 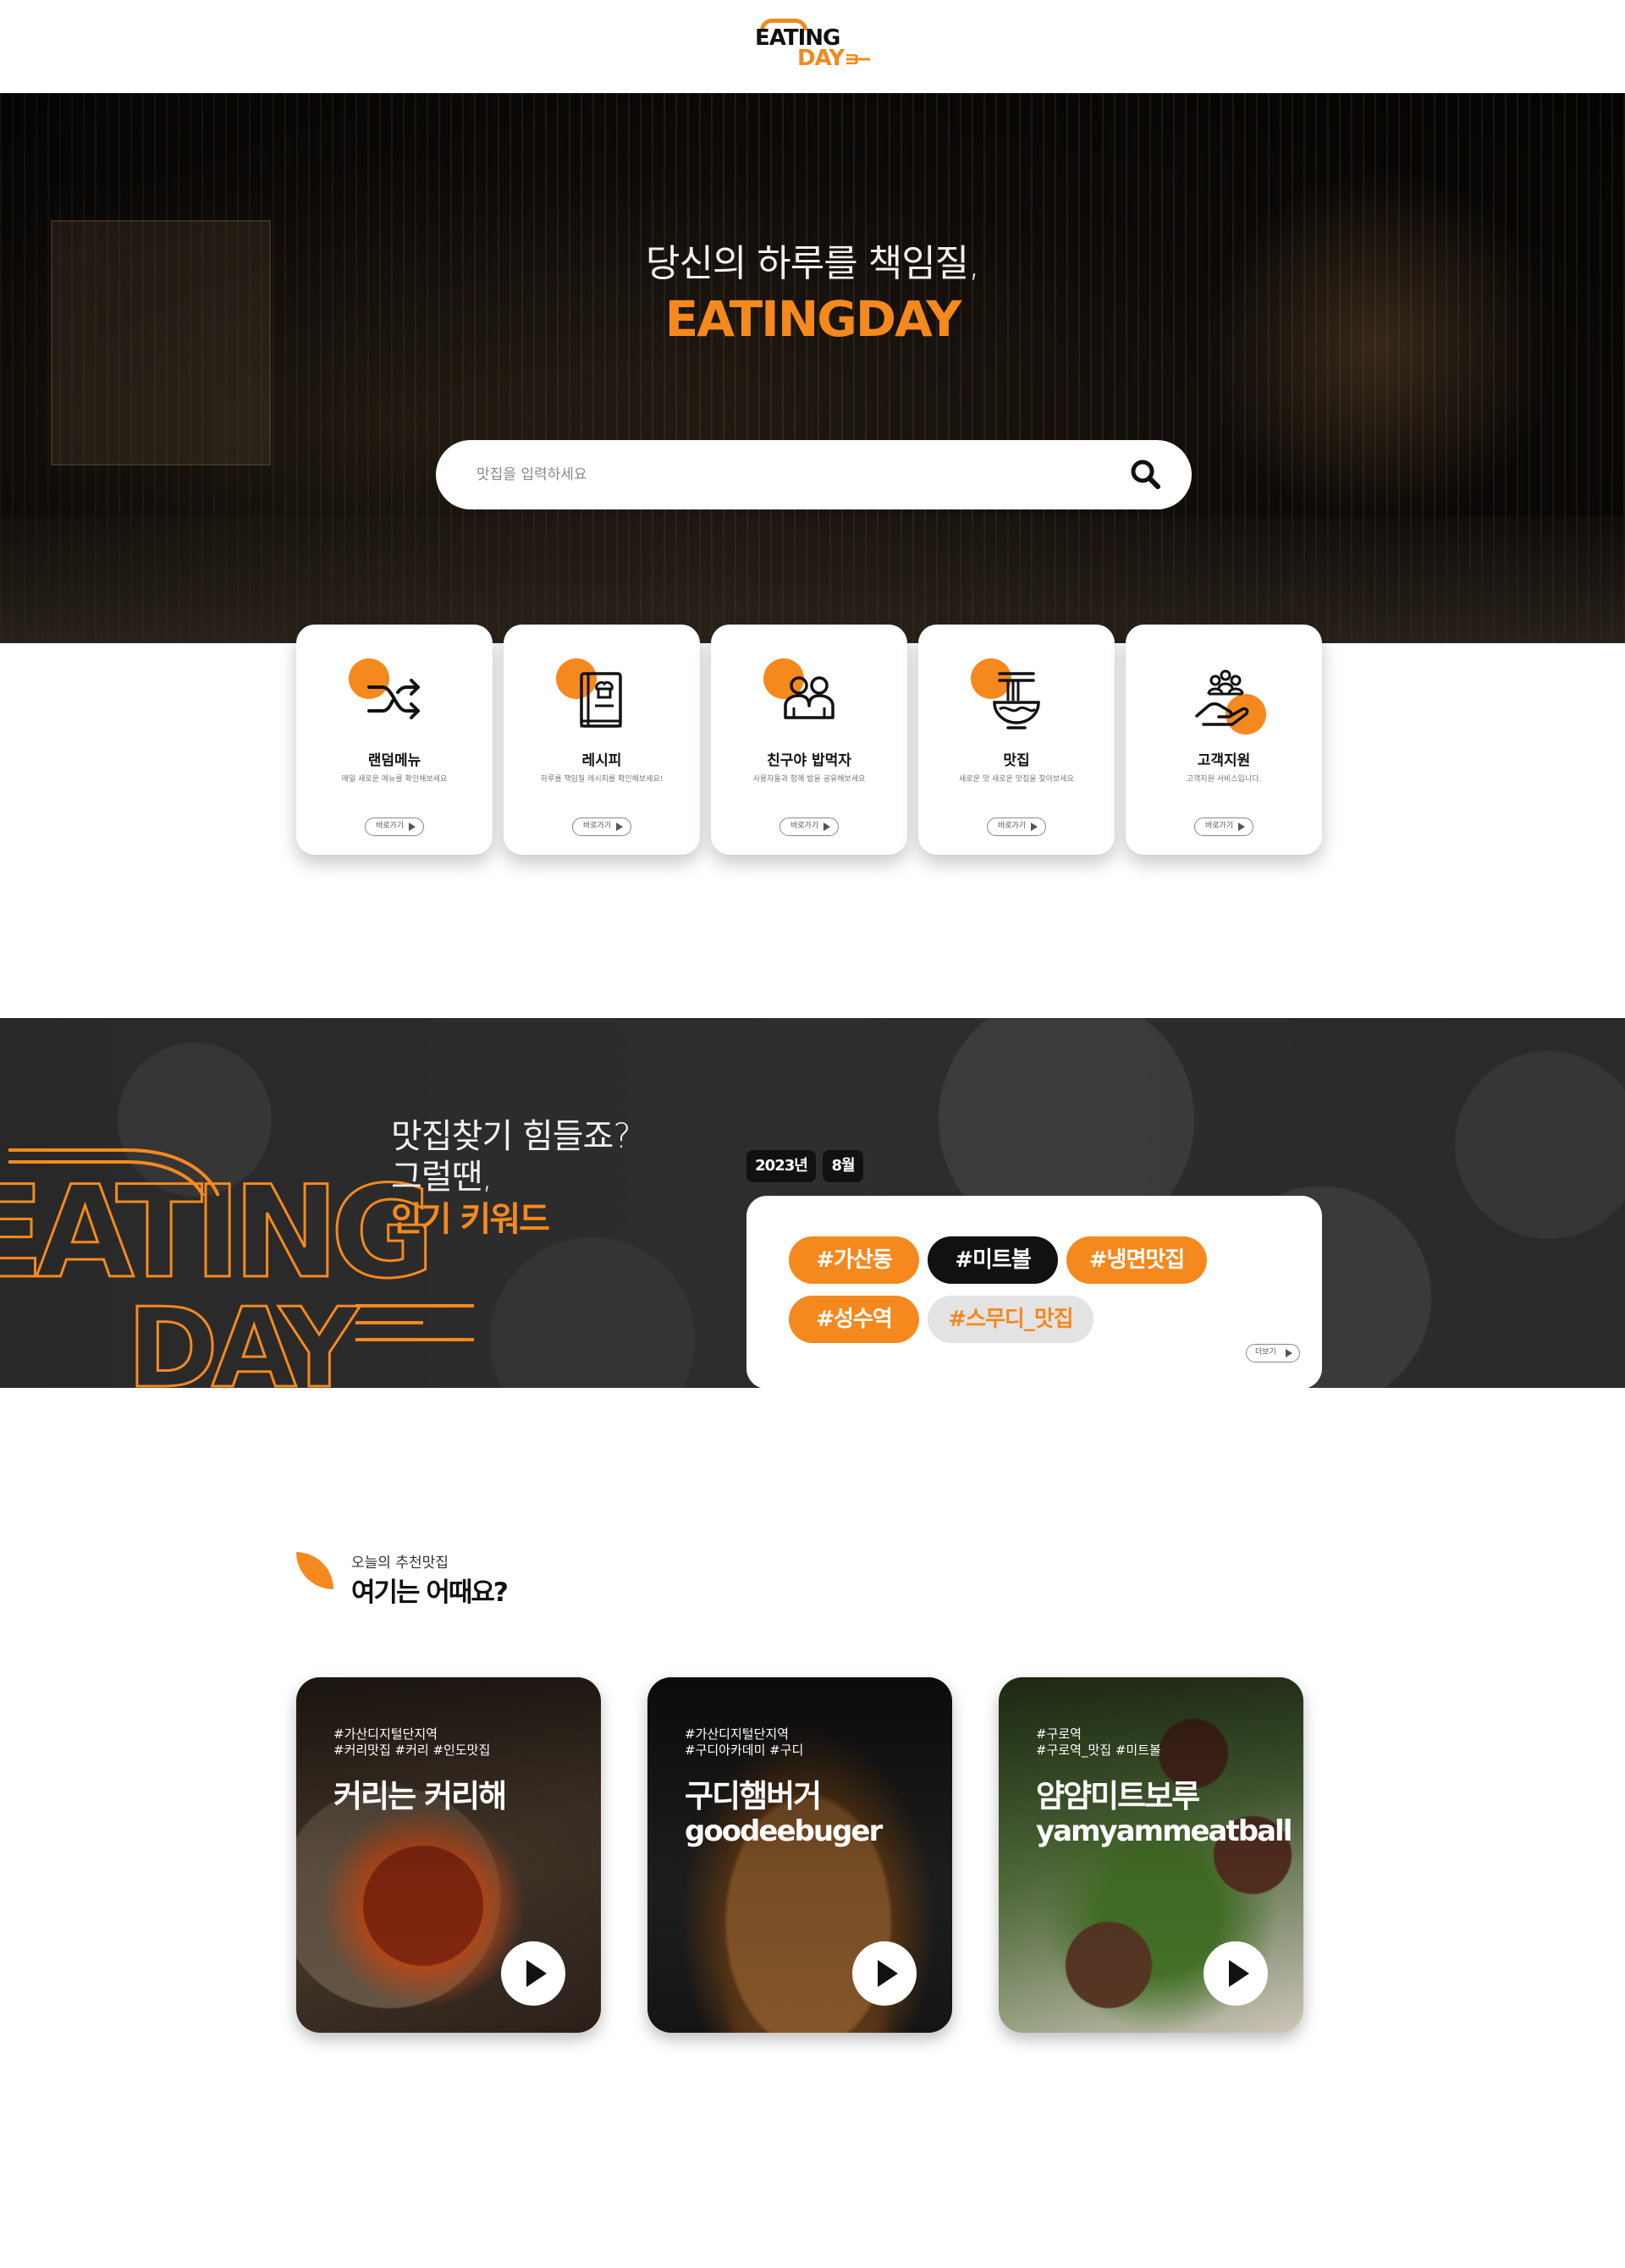 I want to click on card-name: 구디햄버거, so click(x=753, y=1796).